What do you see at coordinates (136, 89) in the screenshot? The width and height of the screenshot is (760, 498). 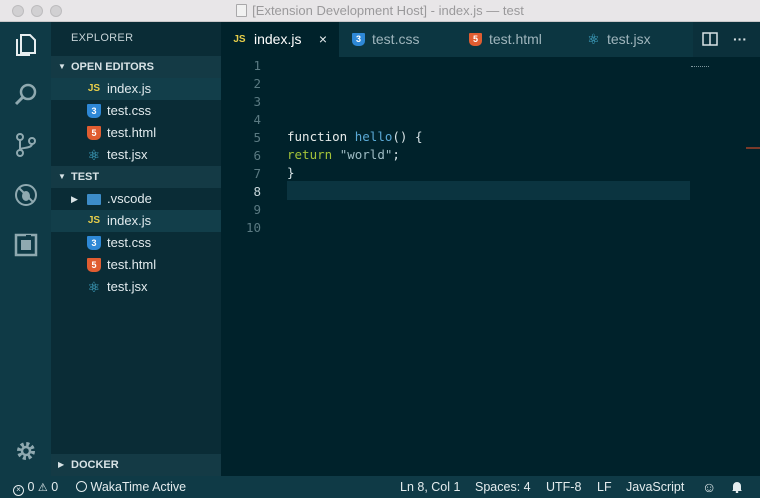 I see `open-editor-item-index-js: JS index.js` at bounding box center [136, 89].